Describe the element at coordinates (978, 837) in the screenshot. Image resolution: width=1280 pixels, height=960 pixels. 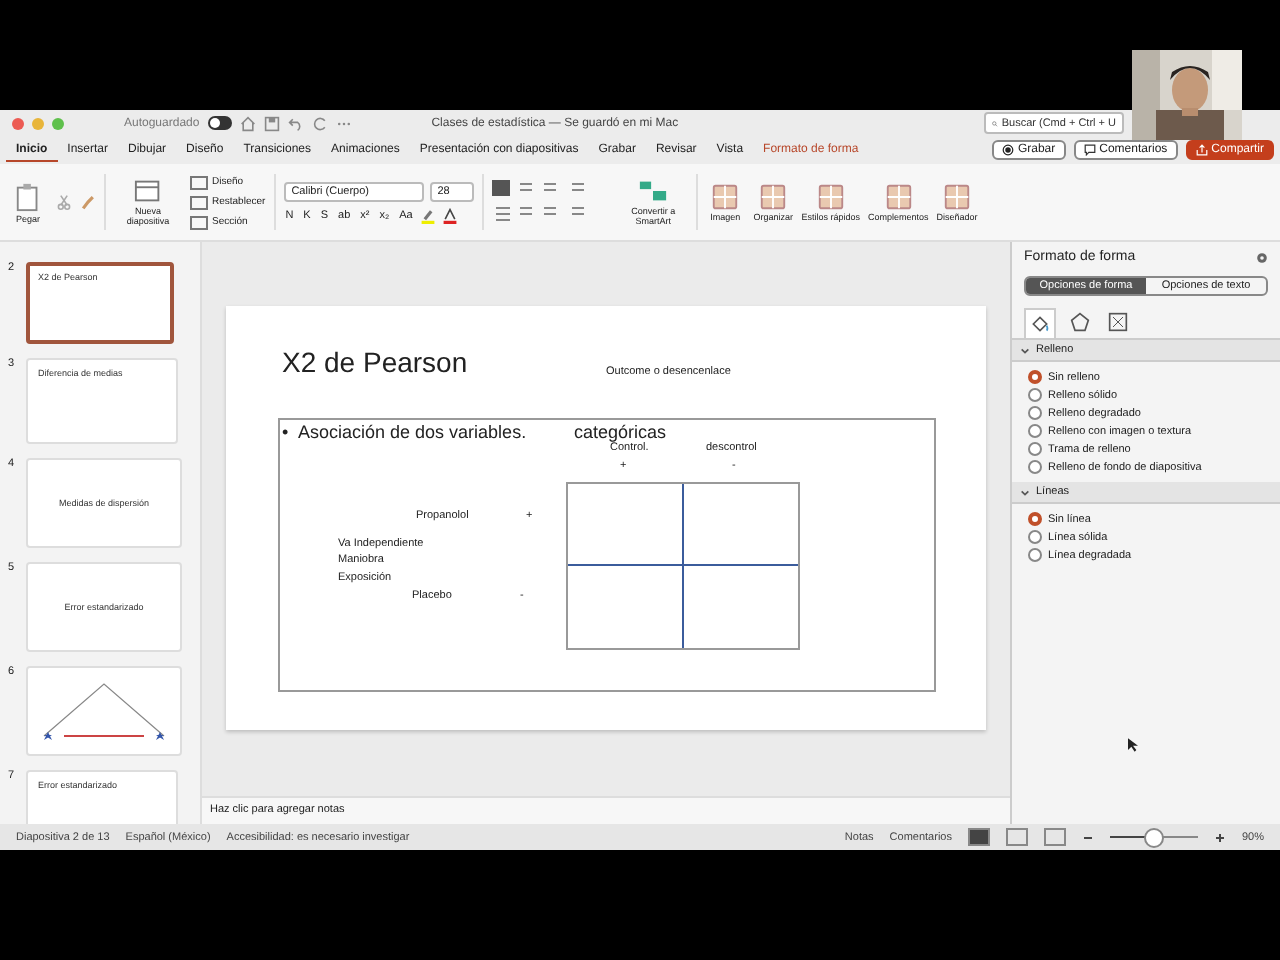
I see `normal-view-button` at that location.